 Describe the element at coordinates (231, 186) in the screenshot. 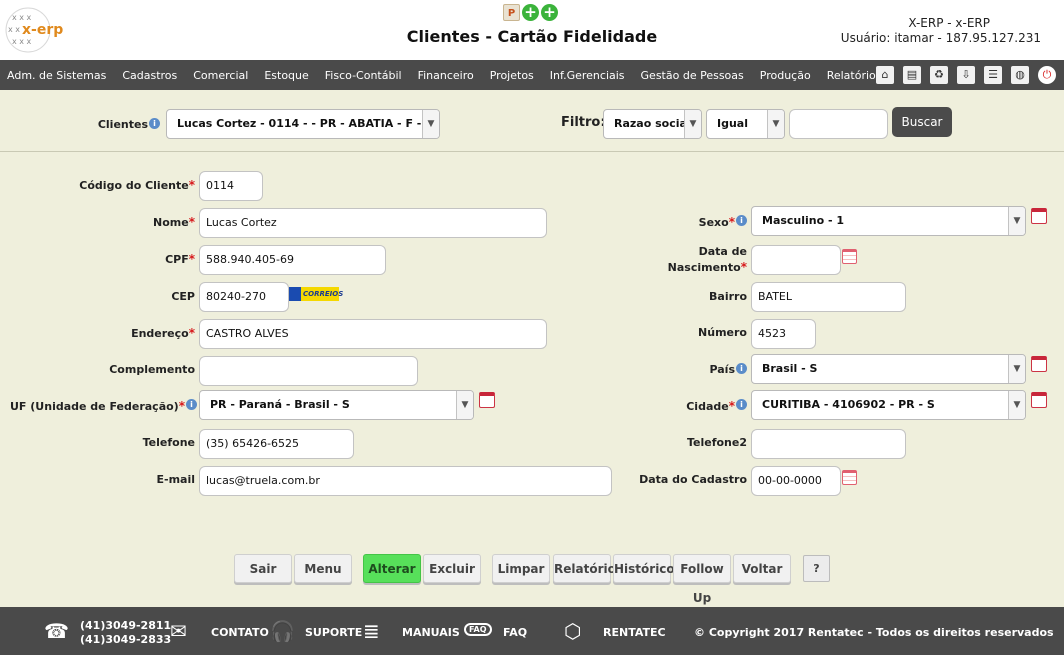

I see `codigo-input: 0114` at that location.